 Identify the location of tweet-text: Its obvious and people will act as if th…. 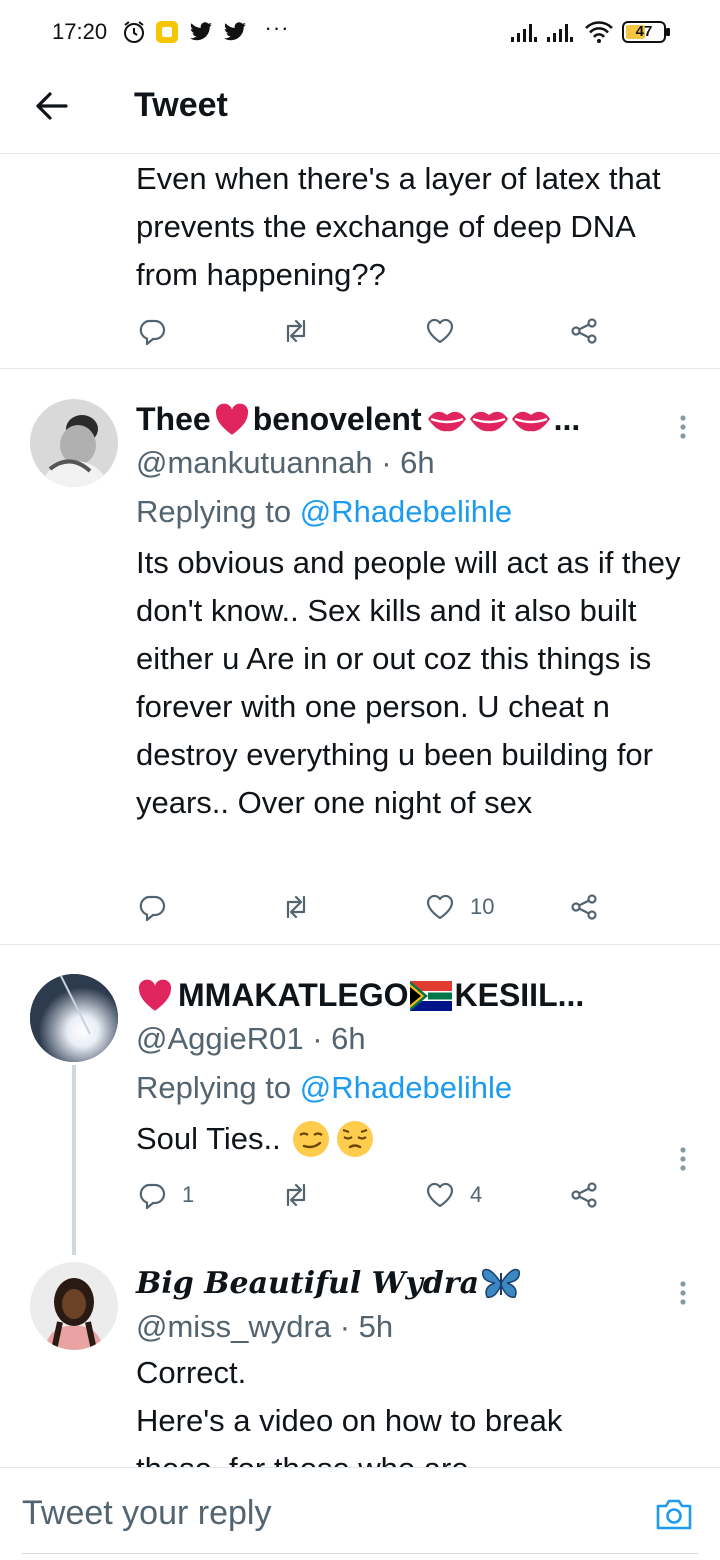
(408, 682).